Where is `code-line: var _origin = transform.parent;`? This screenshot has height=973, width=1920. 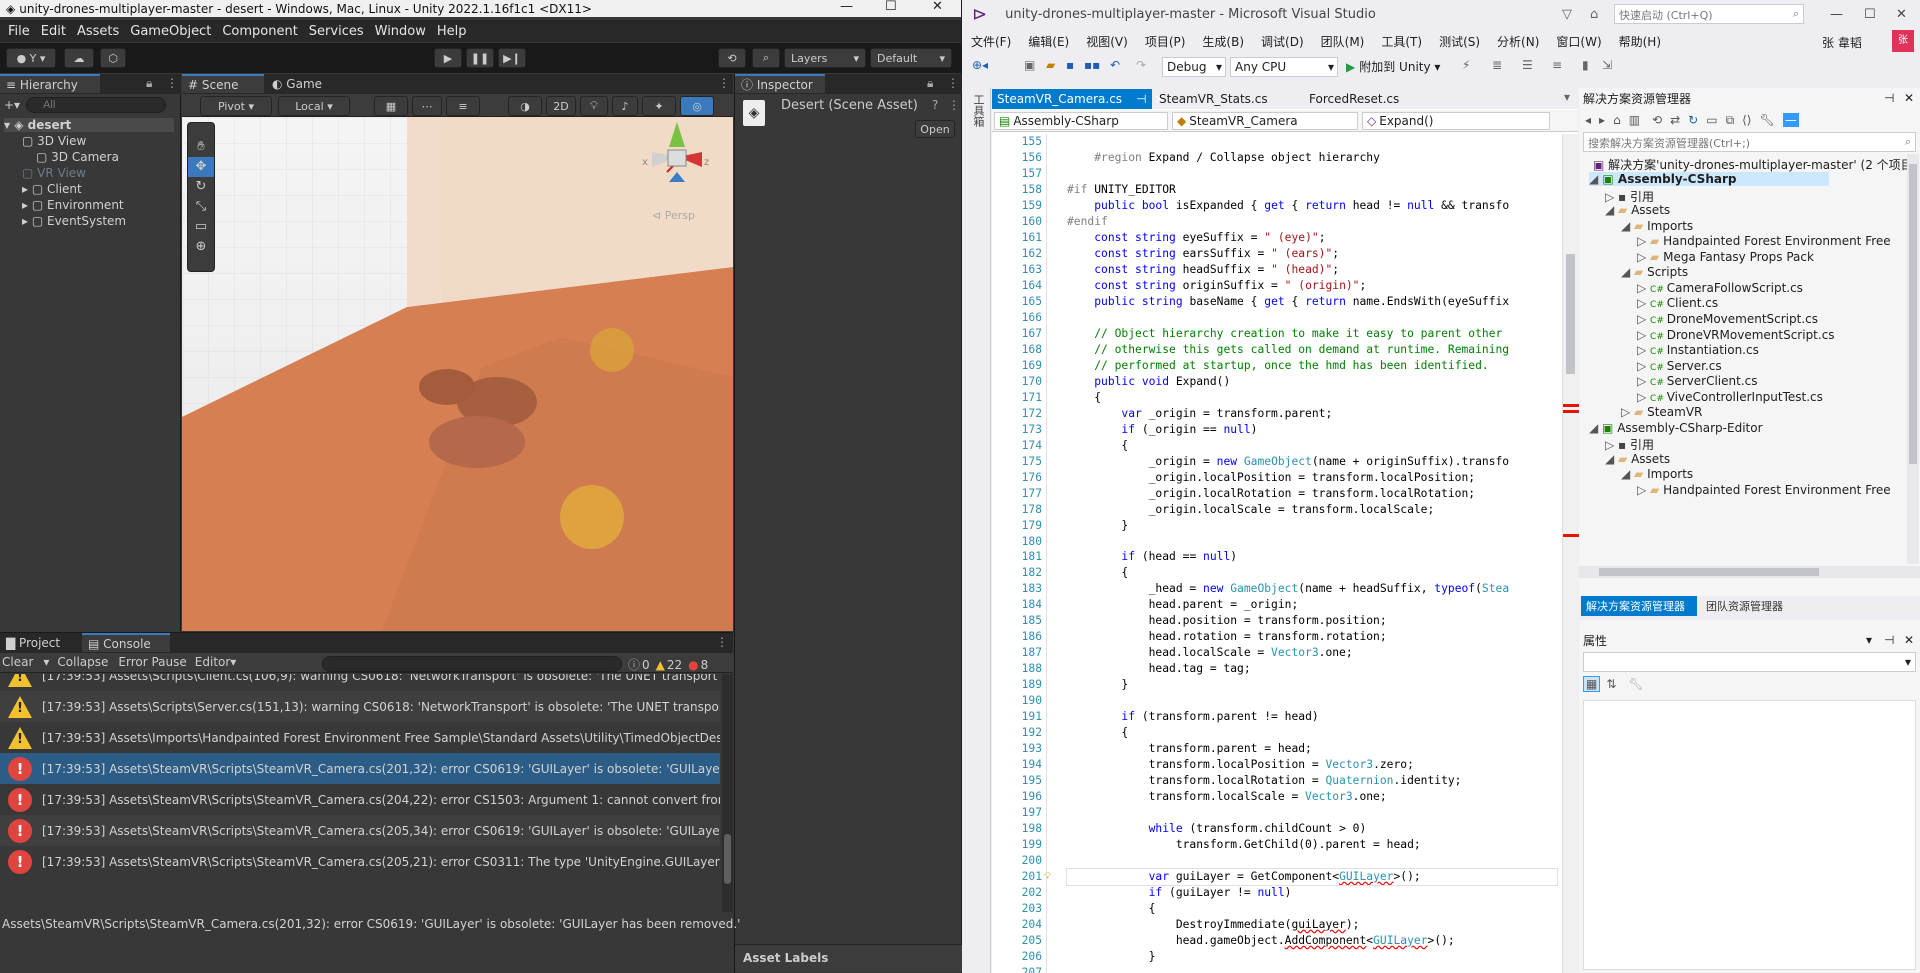
code-line: var _origin = transform.parent; is located at coordinates (1199, 414).